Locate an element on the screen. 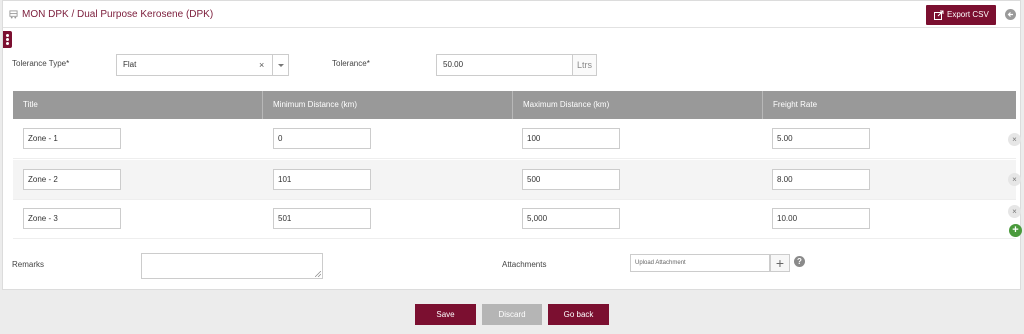 The image size is (1024, 334). plus-icon: + is located at coordinates (780, 263).